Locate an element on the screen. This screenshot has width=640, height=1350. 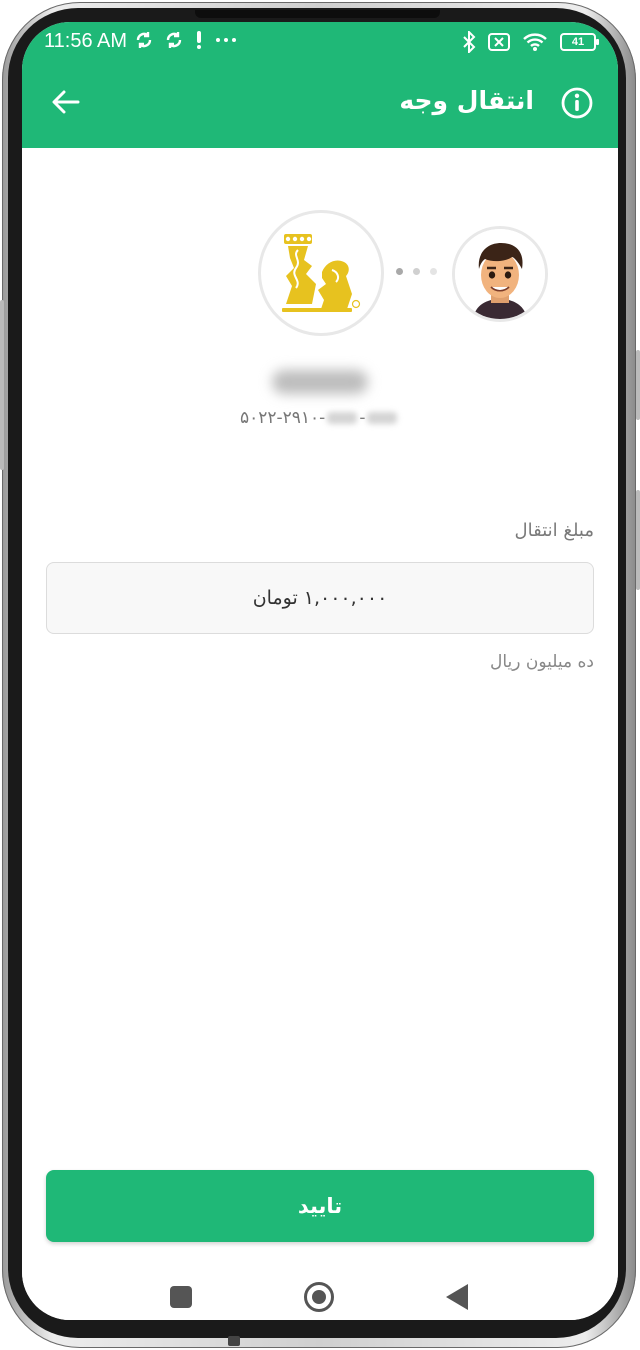
info-button is located at coordinates (577, 103).